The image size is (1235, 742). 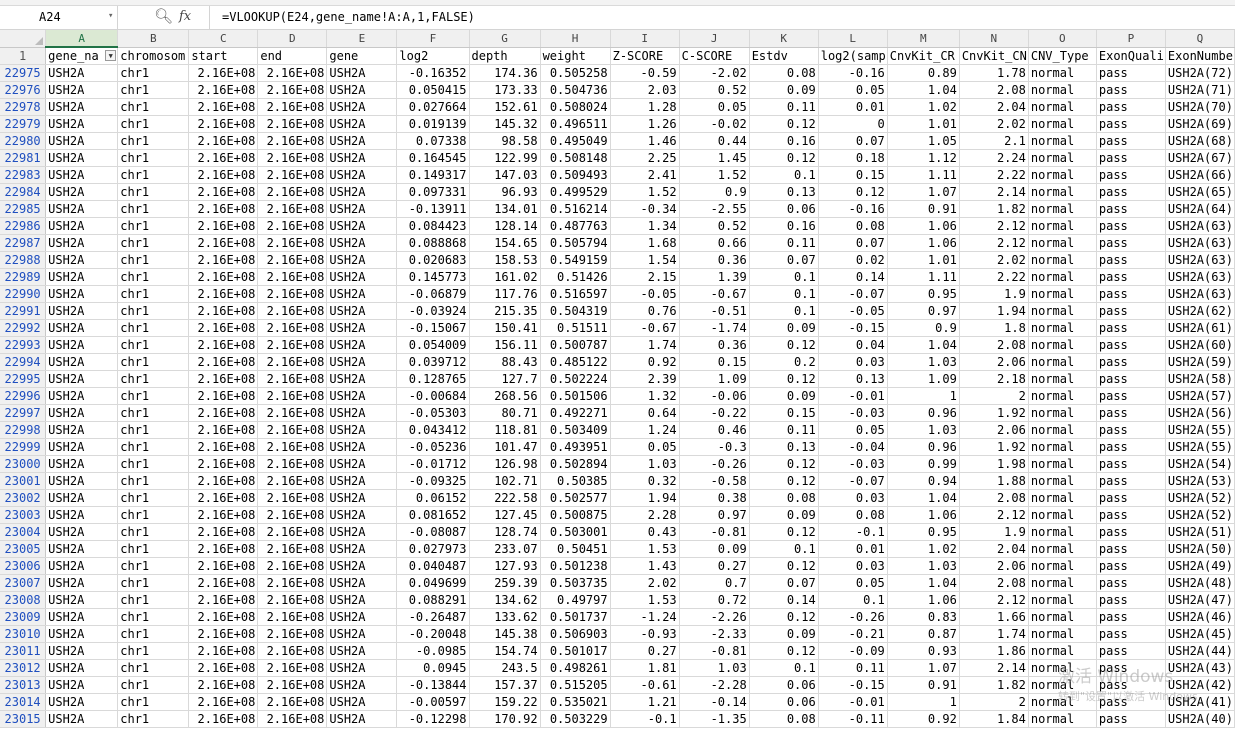 What do you see at coordinates (433, 617) in the screenshot?
I see `log2-cell: -0.26487` at bounding box center [433, 617].